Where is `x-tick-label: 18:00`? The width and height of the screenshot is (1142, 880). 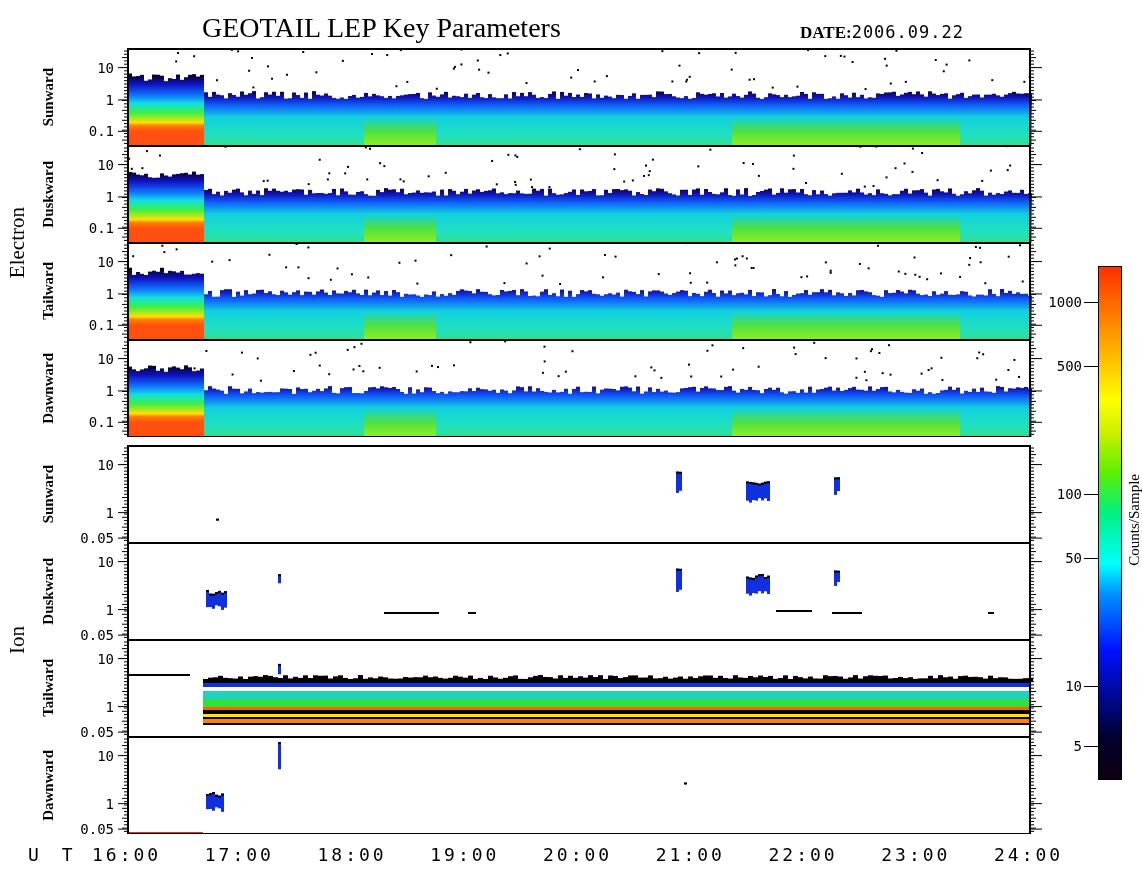
x-tick-label: 18:00 is located at coordinates (352, 854).